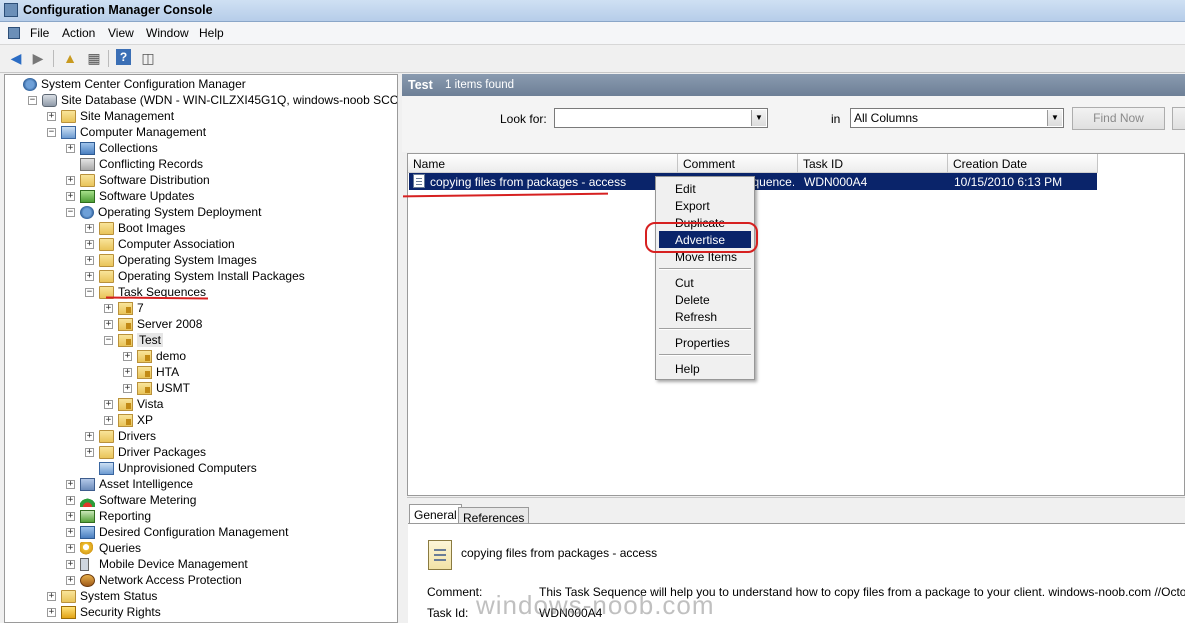 This screenshot has height=623, width=1185. I want to click on column-header-creation-date: Creation Date, so click(1023, 163).